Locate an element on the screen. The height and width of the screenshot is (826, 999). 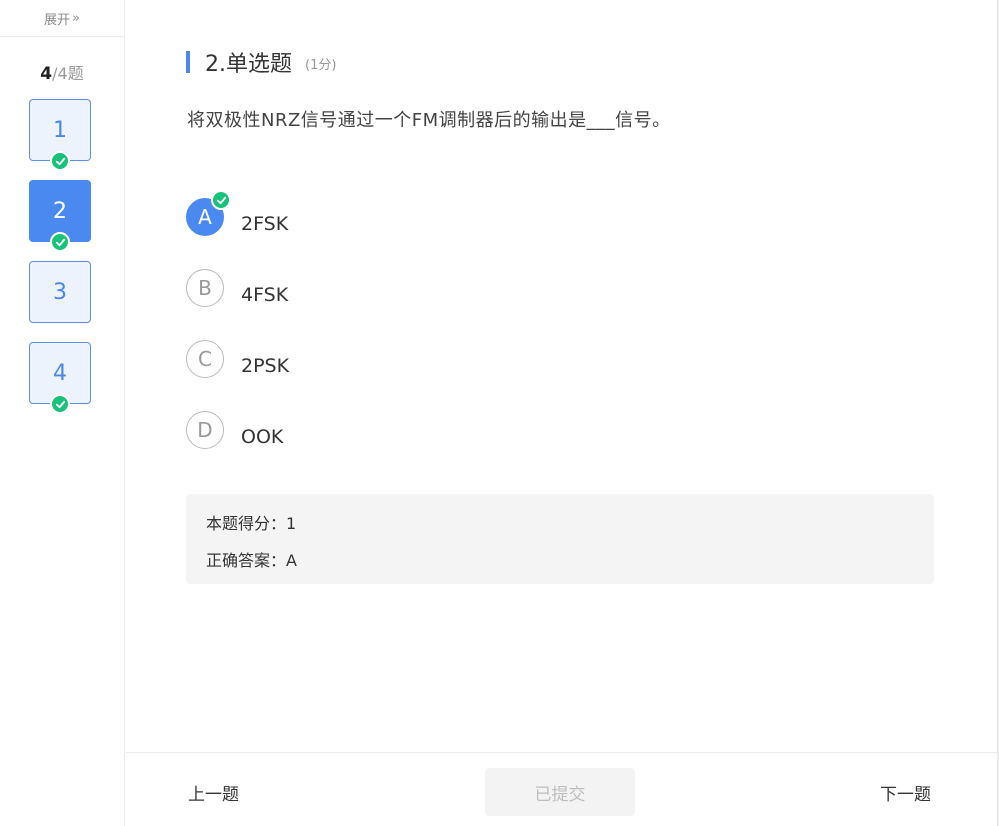
expand-label: 展开 is located at coordinates (57, 20).